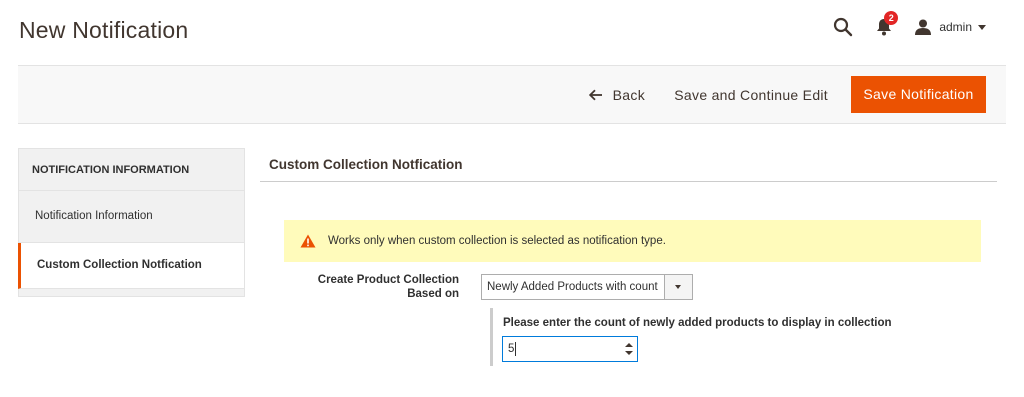  What do you see at coordinates (570, 349) in the screenshot?
I see `product-count-input: 5` at bounding box center [570, 349].